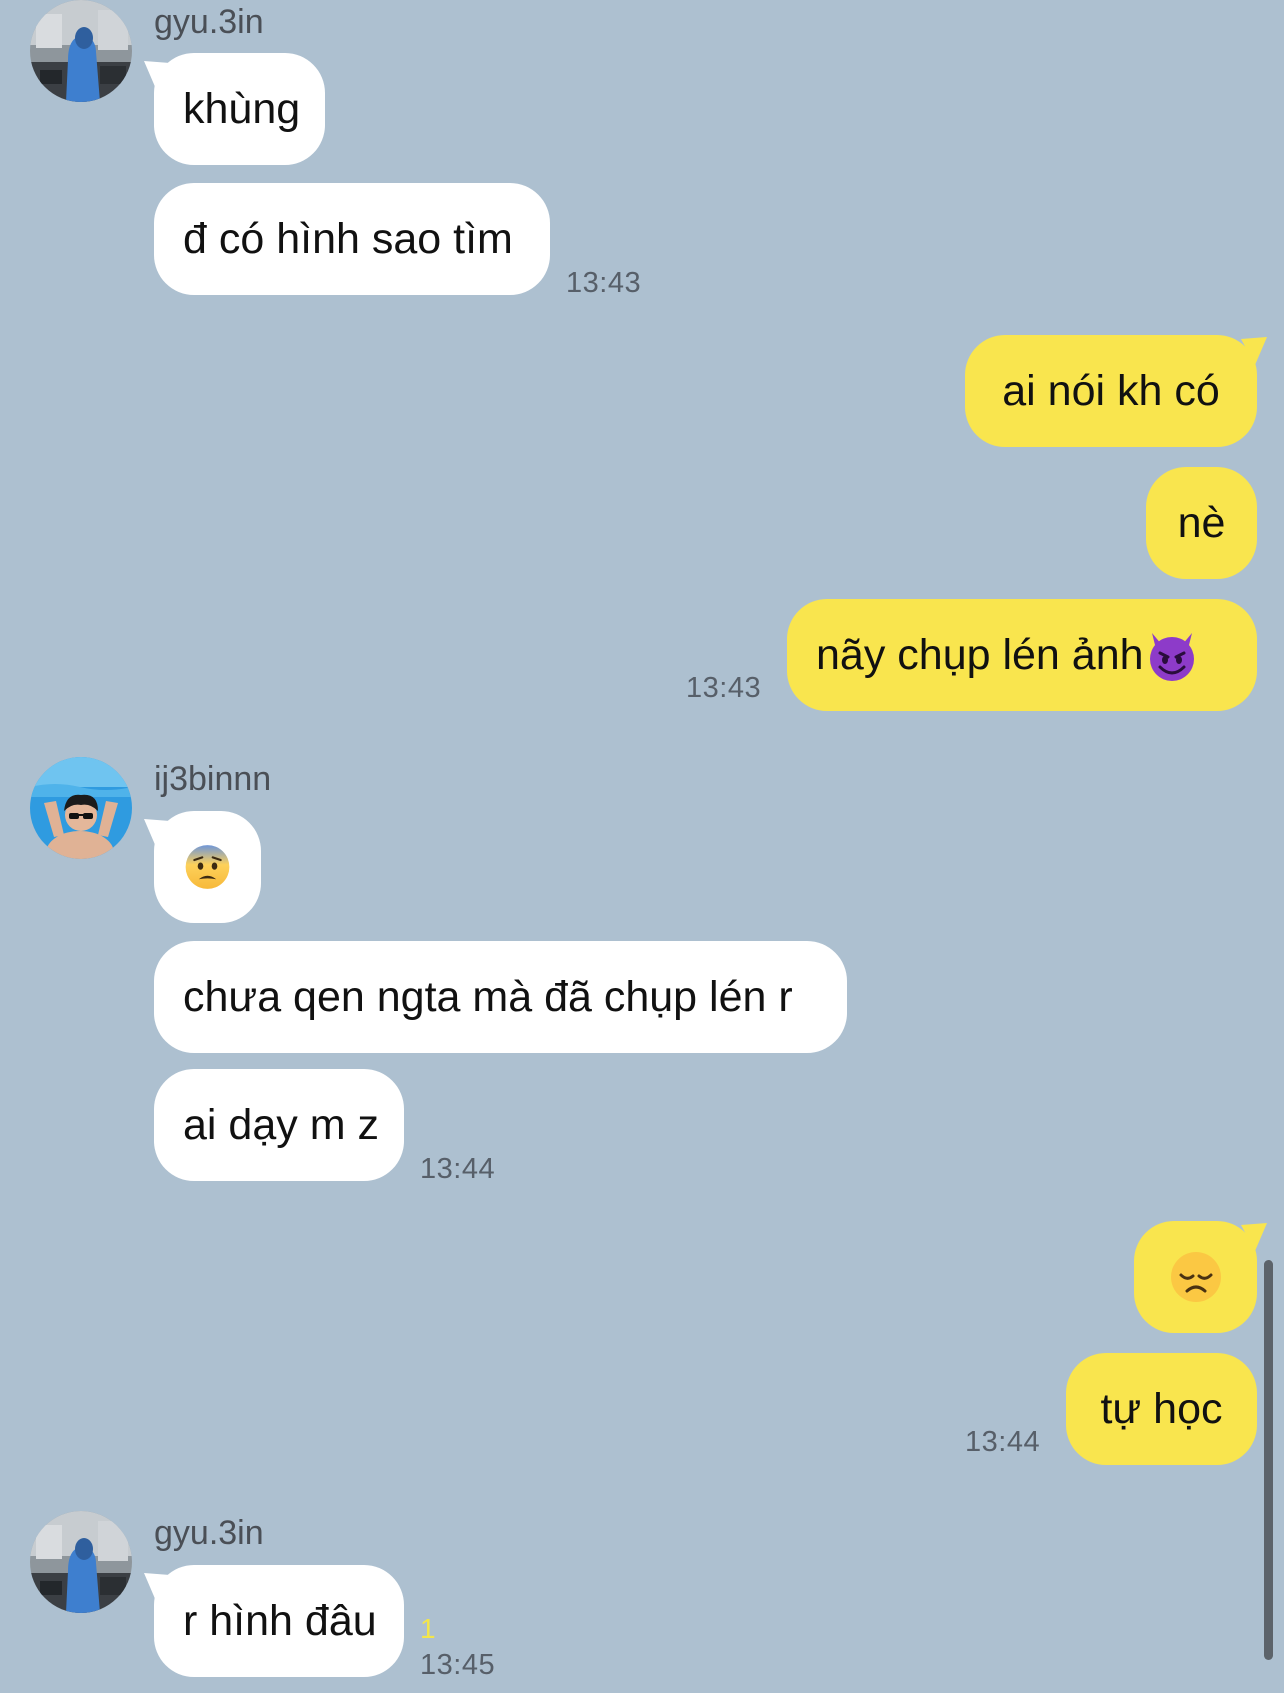  I want to click on message-bubble: đ có hình sao tìm, so click(352, 239).